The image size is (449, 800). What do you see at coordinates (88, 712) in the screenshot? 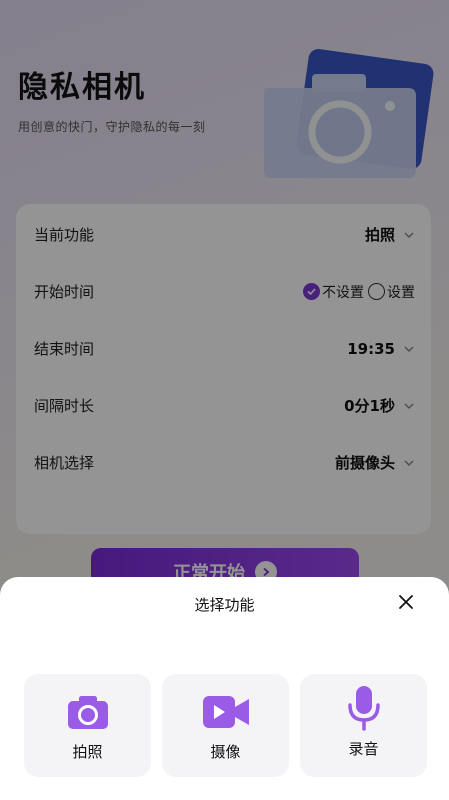
I see `camera-icon` at bounding box center [88, 712].